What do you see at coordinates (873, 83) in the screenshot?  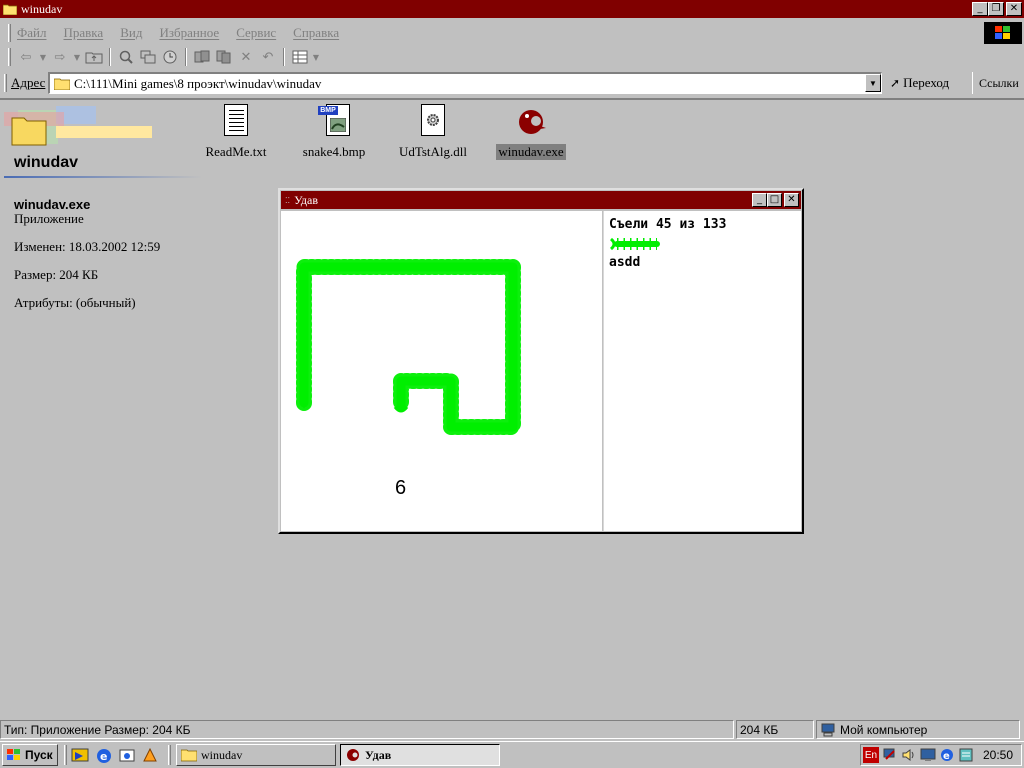 I see `address-dropdown-button: ▼` at bounding box center [873, 83].